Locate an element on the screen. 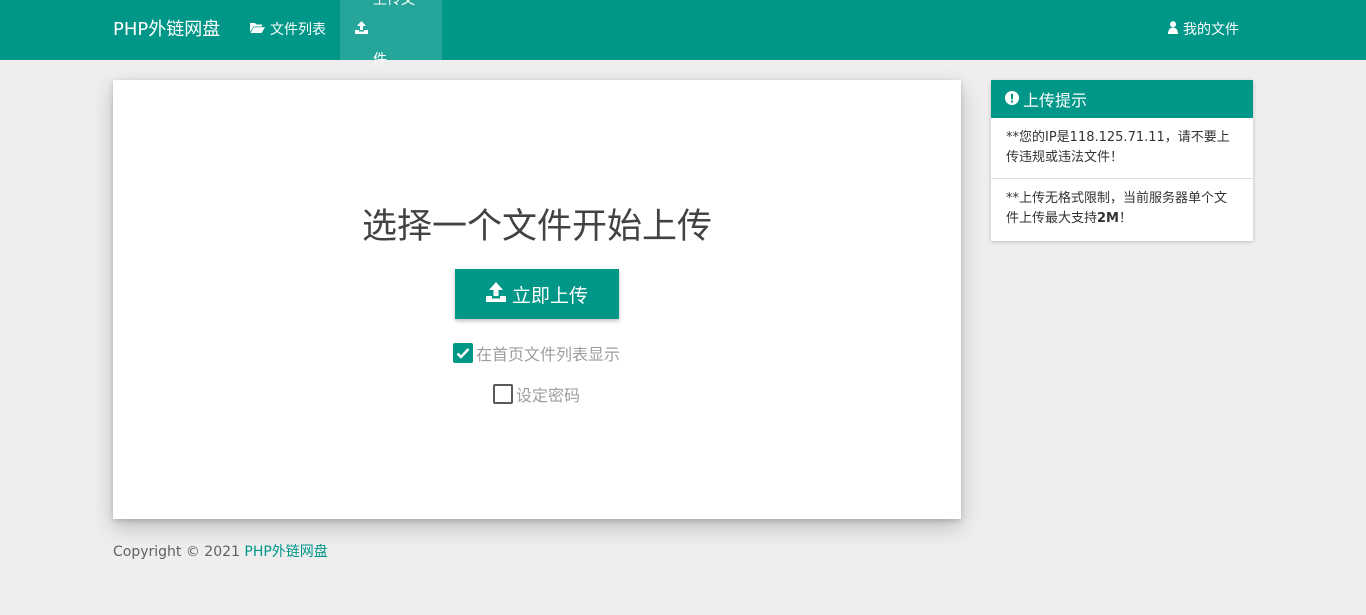  set-password-checkbox is located at coordinates (503, 394).